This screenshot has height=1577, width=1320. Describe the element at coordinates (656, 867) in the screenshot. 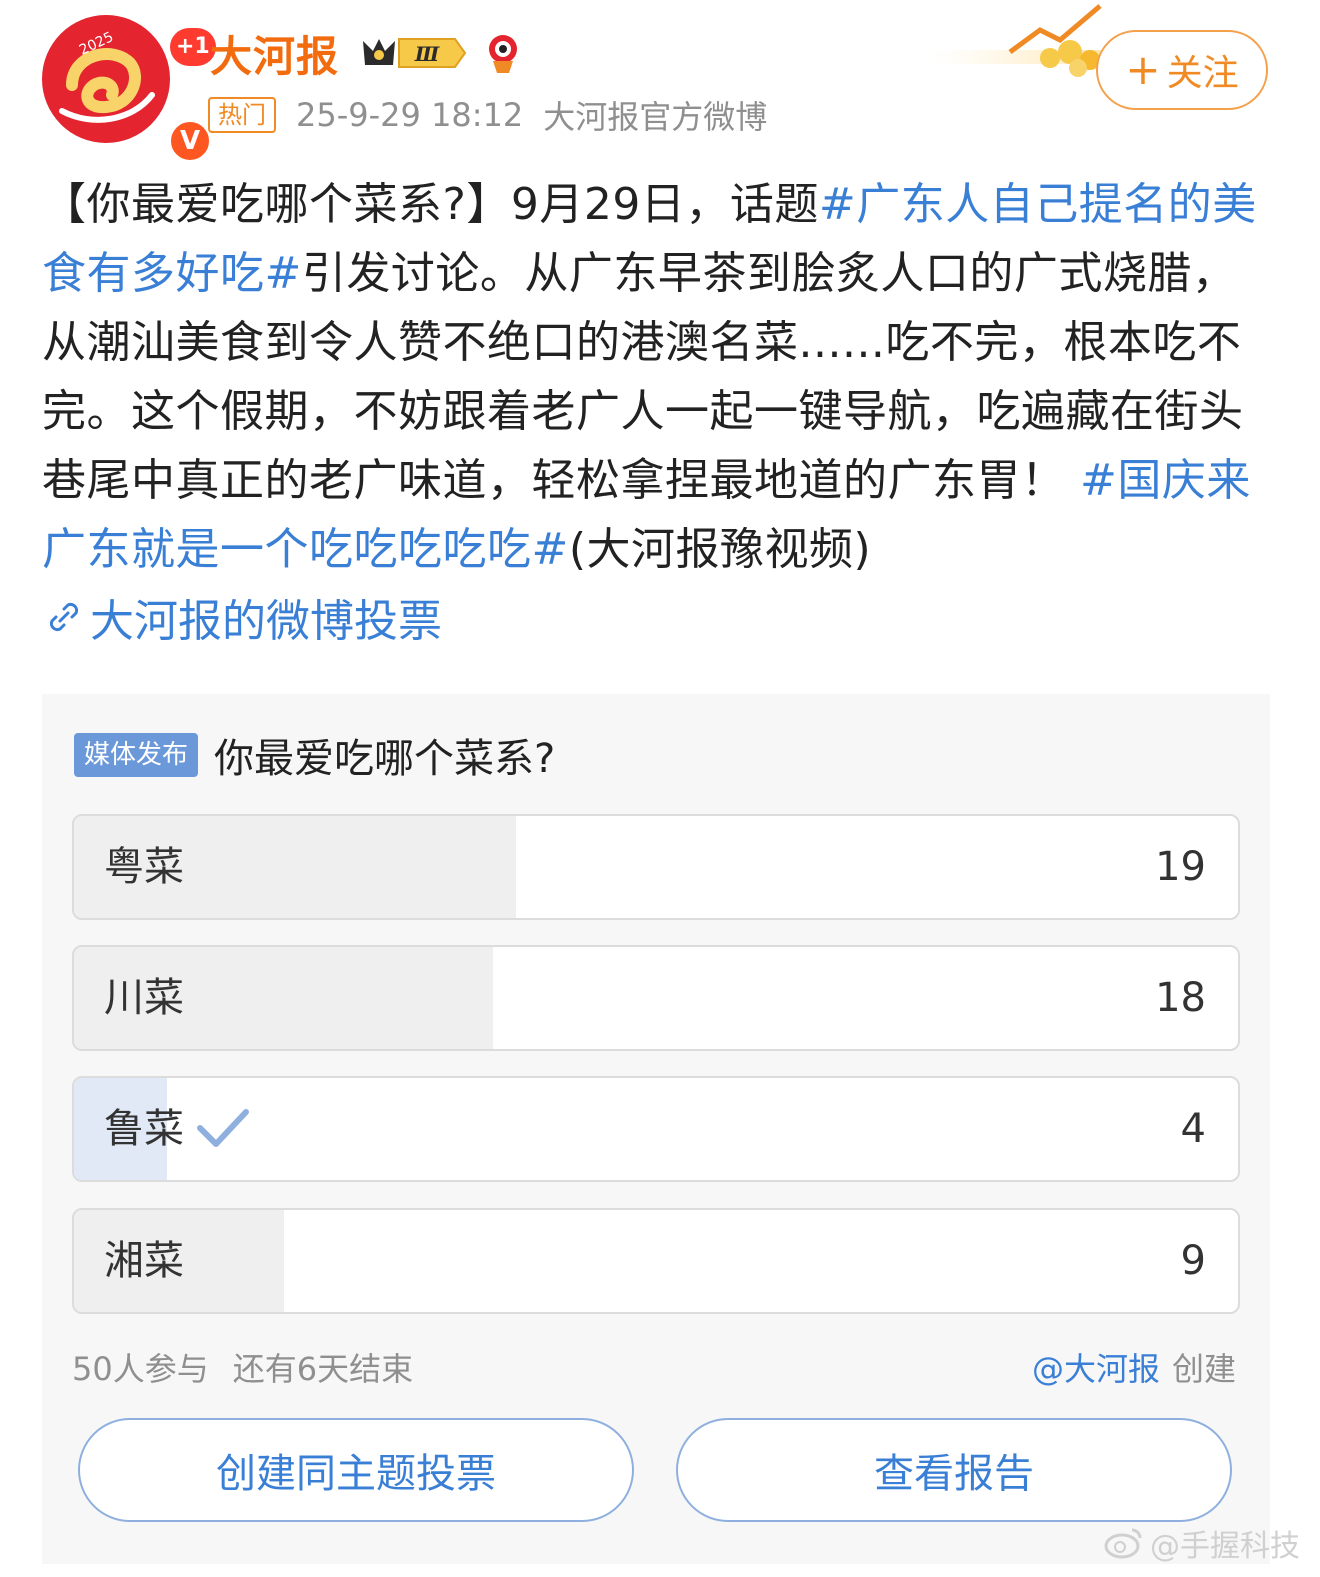

I see `poll-option: 粤菜 19` at that location.